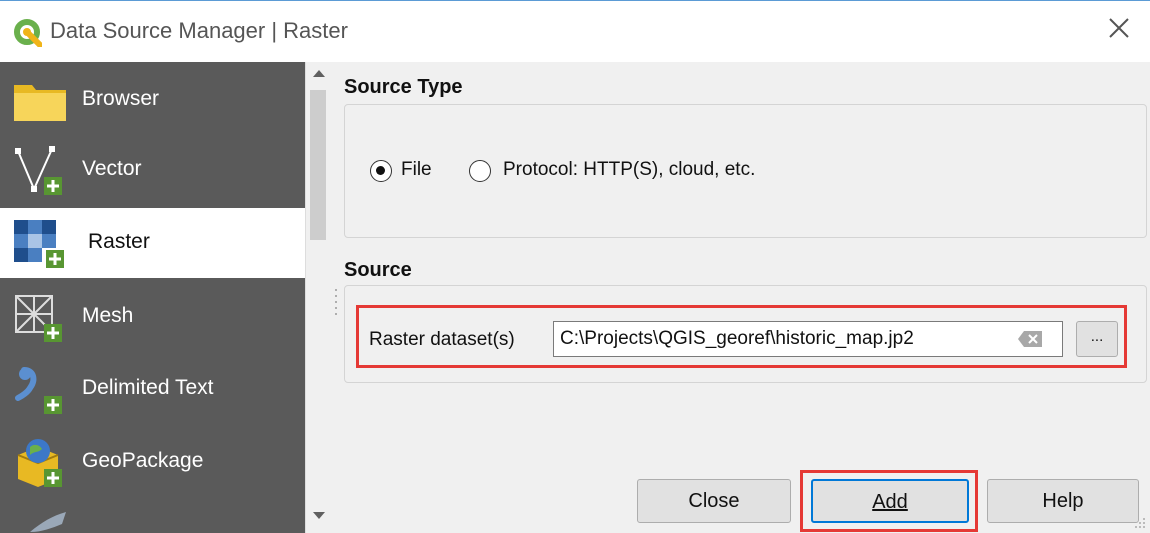 Image resolution: width=1150 pixels, height=533 pixels. Describe the element at coordinates (38, 318) in the screenshot. I see `mesh-add-icon` at that location.